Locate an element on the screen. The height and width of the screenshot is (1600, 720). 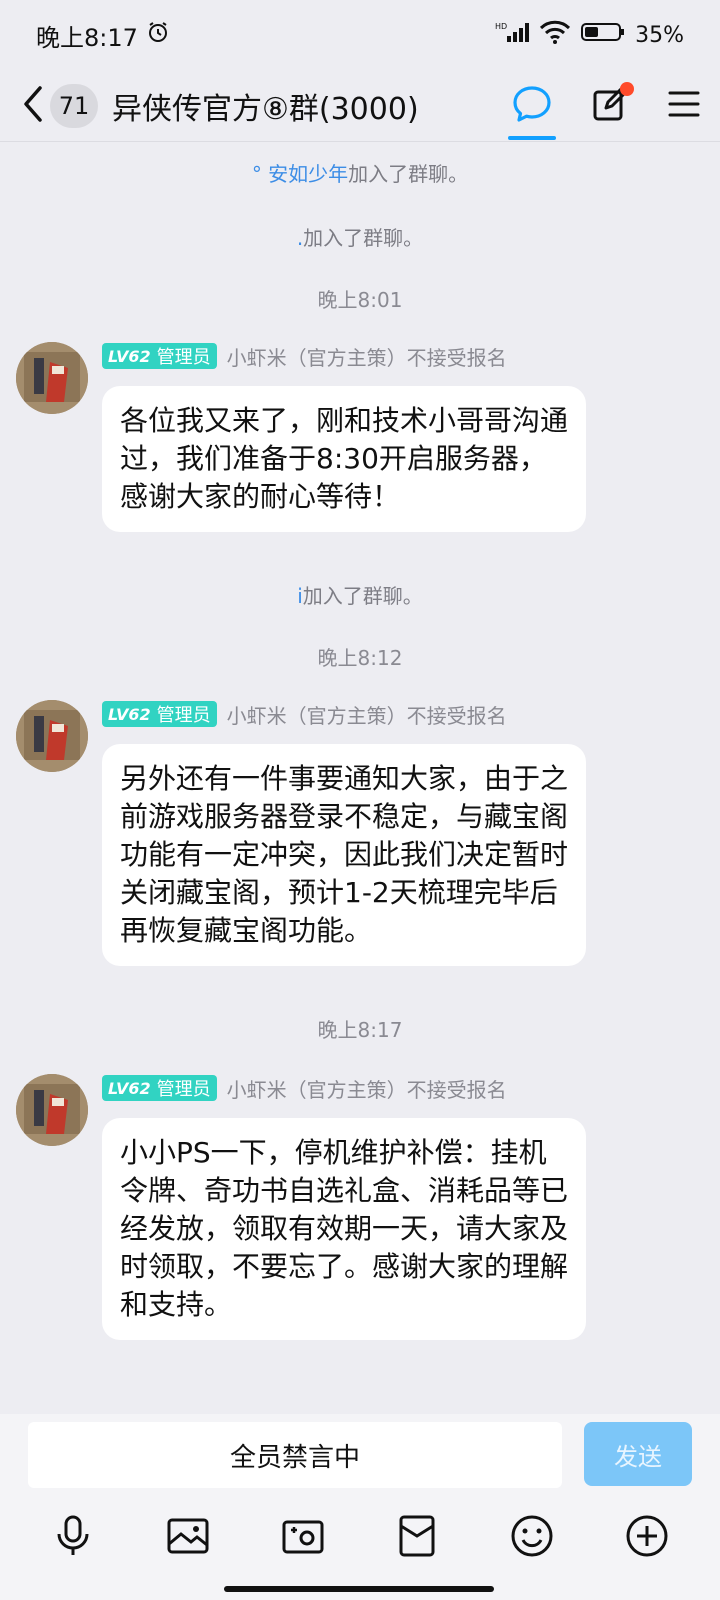
menu-icon is located at coordinates (684, 107).